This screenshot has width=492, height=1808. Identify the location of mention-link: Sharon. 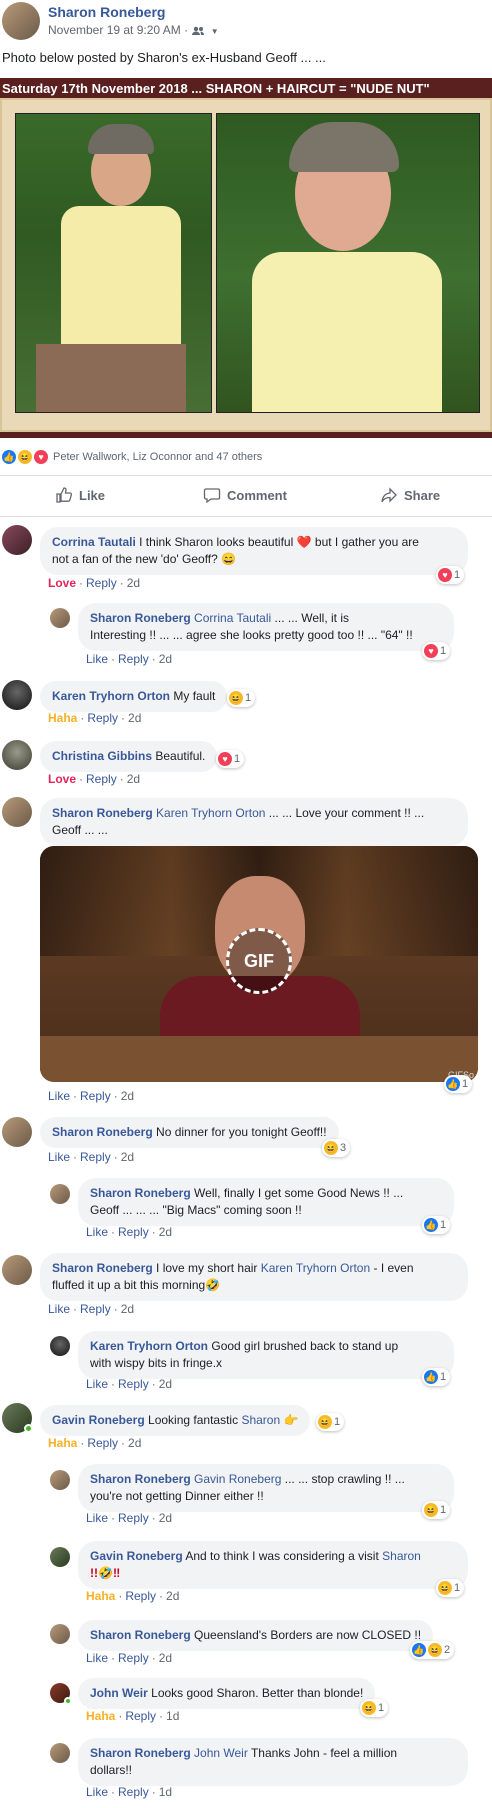
(401, 1556).